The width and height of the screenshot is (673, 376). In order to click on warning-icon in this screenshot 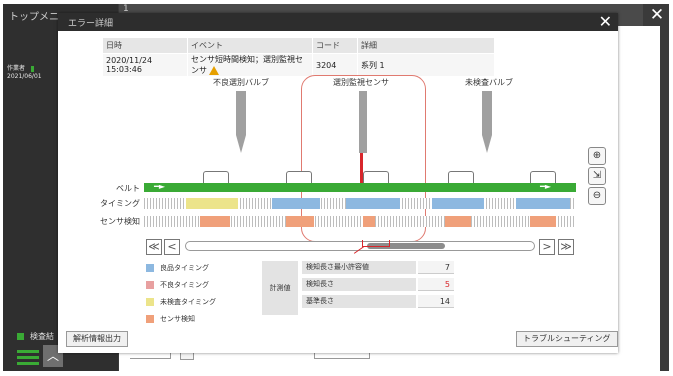, I will do `click(214, 70)`.